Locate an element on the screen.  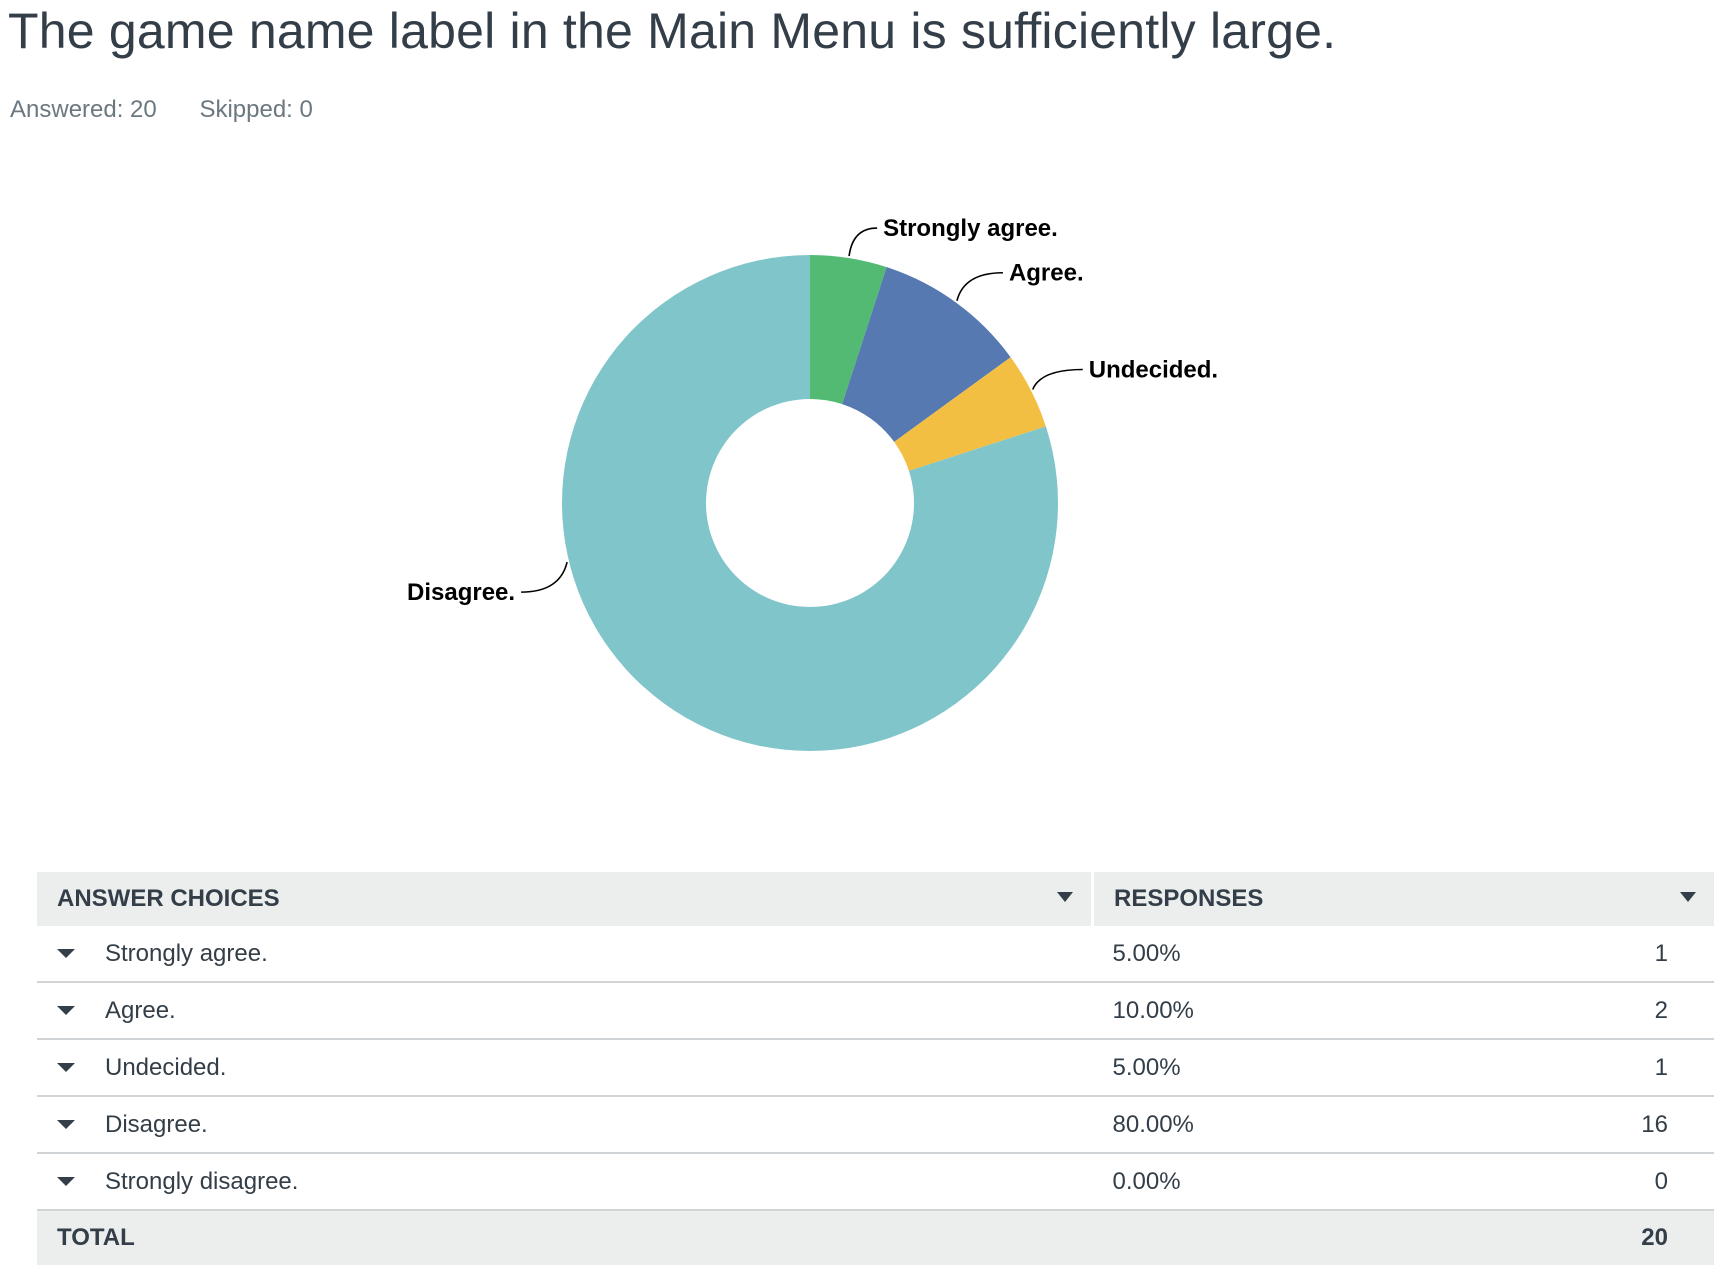
answer-choice-label: Disagree. is located at coordinates (156, 1124).